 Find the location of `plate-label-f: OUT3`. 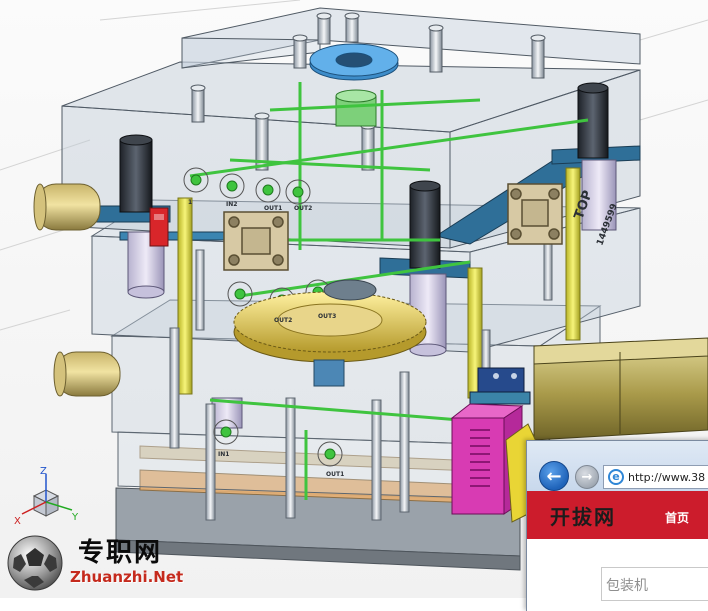

plate-label-f: OUT3 is located at coordinates (327, 316).